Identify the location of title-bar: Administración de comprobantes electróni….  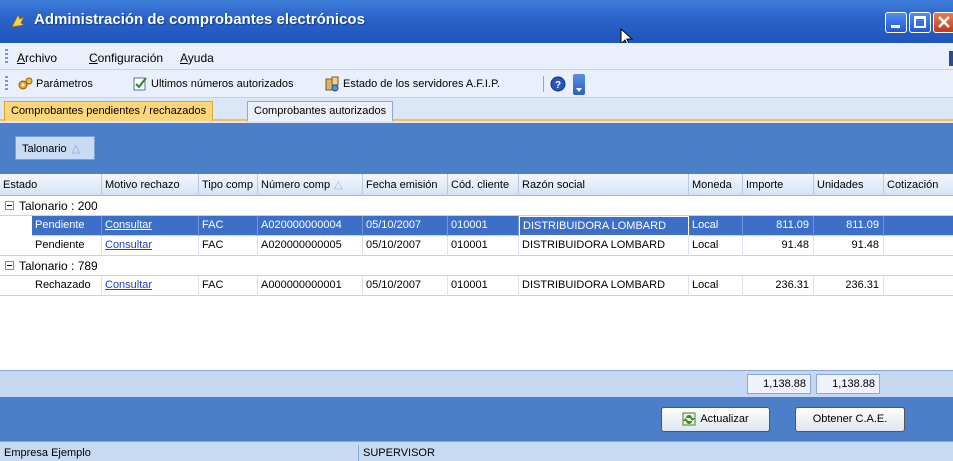
(476, 24).